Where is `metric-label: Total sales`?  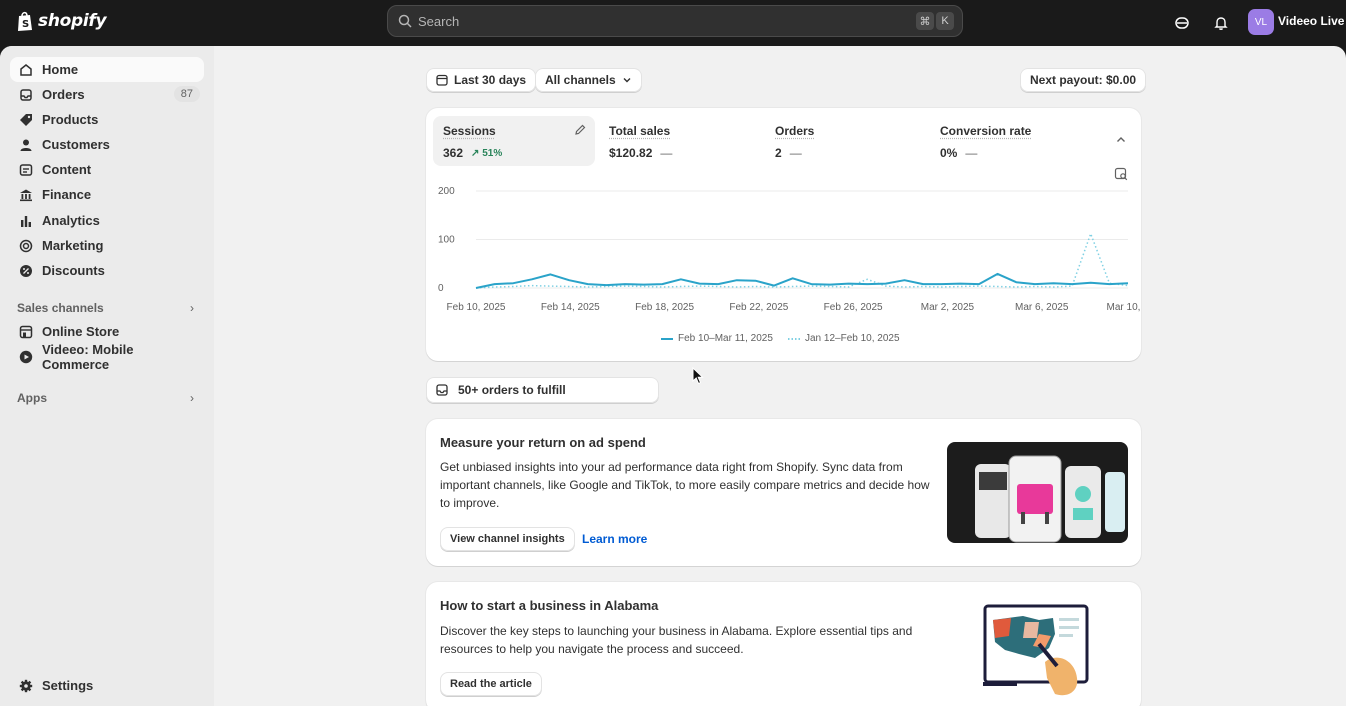 metric-label: Total sales is located at coordinates (640, 131).